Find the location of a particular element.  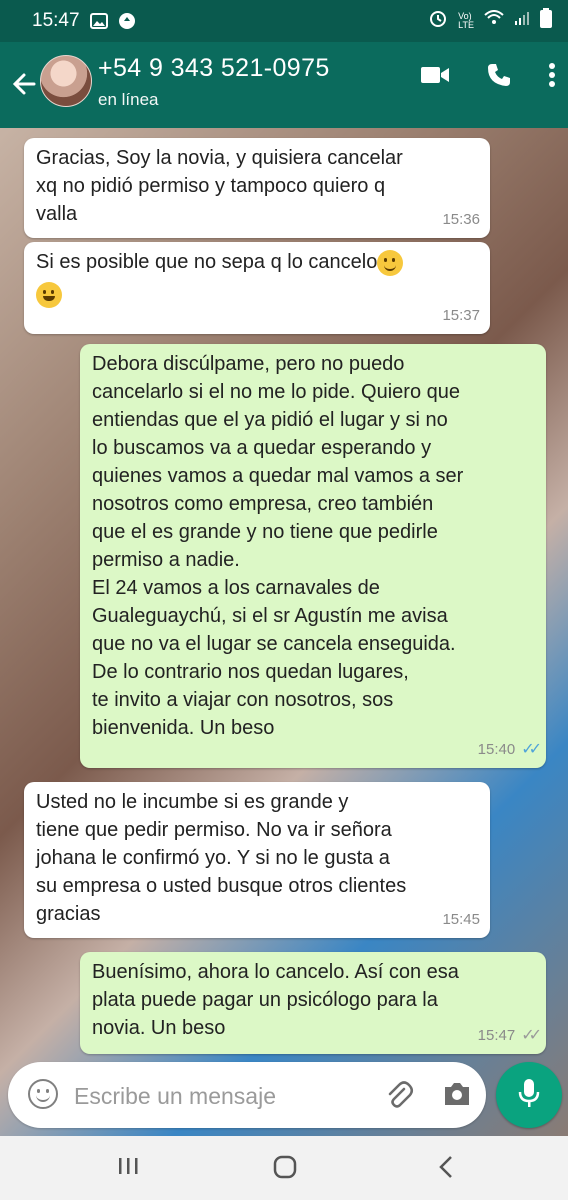

status-right: Vo) LTE is located at coordinates (490, 21).